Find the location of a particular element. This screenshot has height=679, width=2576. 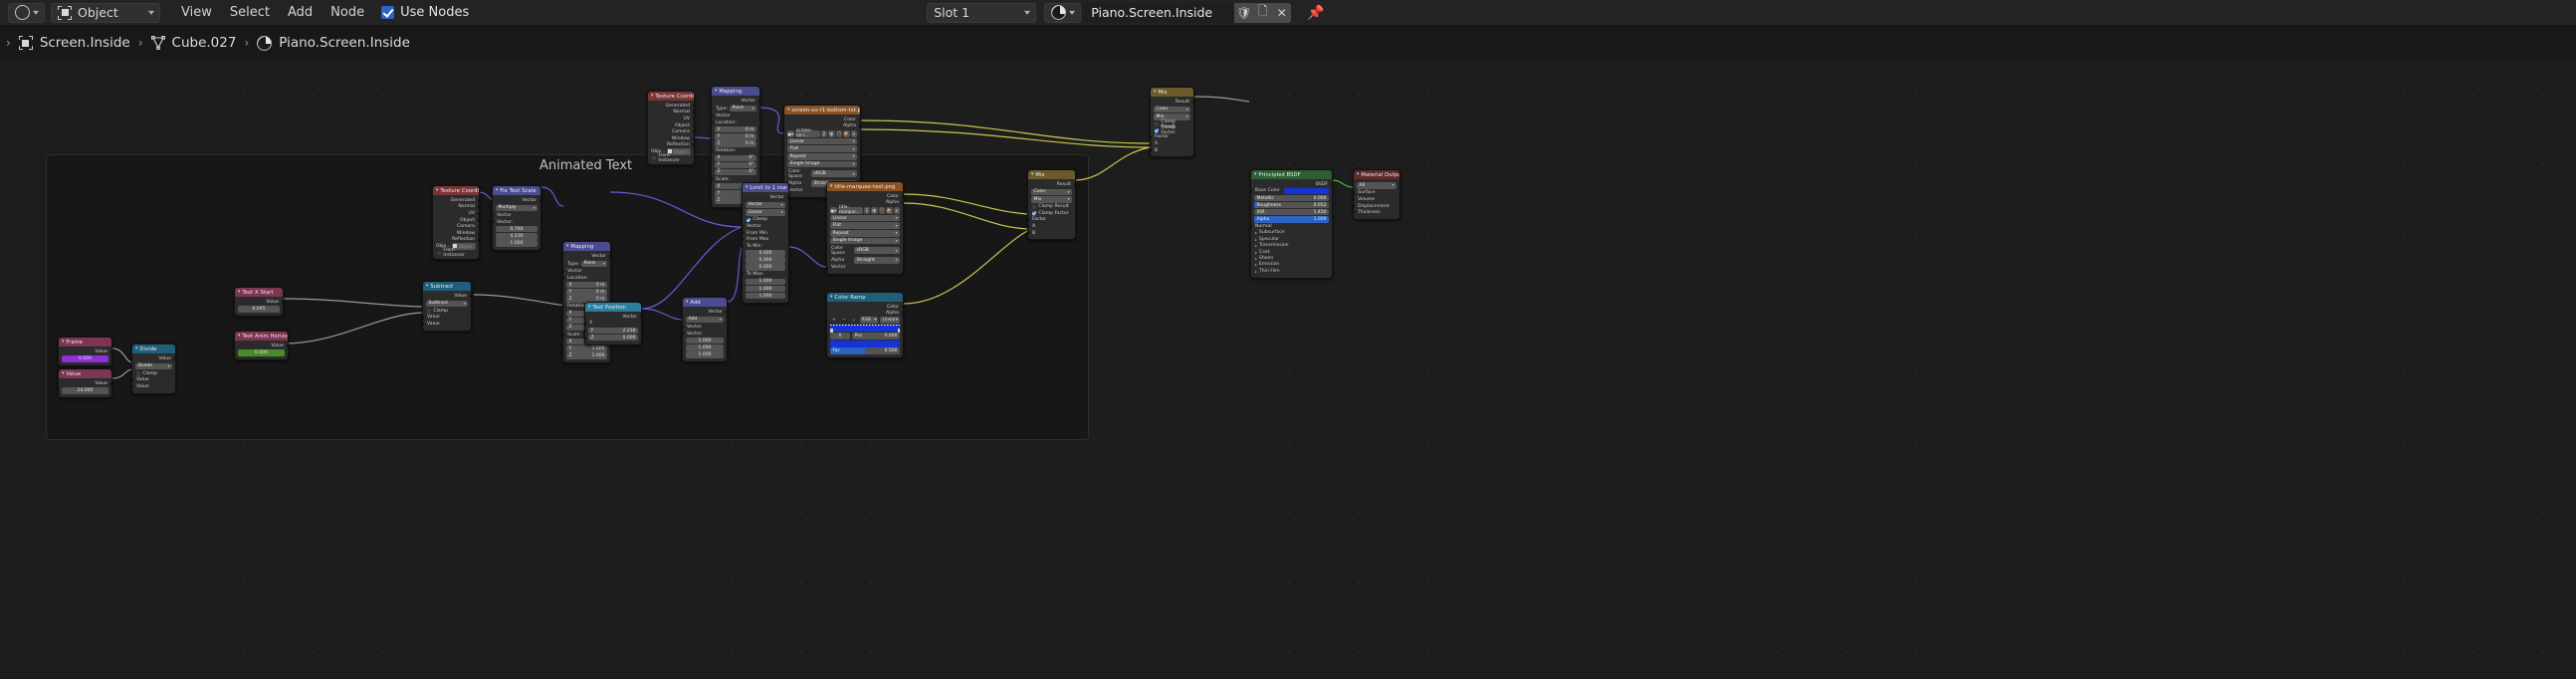

value-field: 0.045 is located at coordinates (259, 309).